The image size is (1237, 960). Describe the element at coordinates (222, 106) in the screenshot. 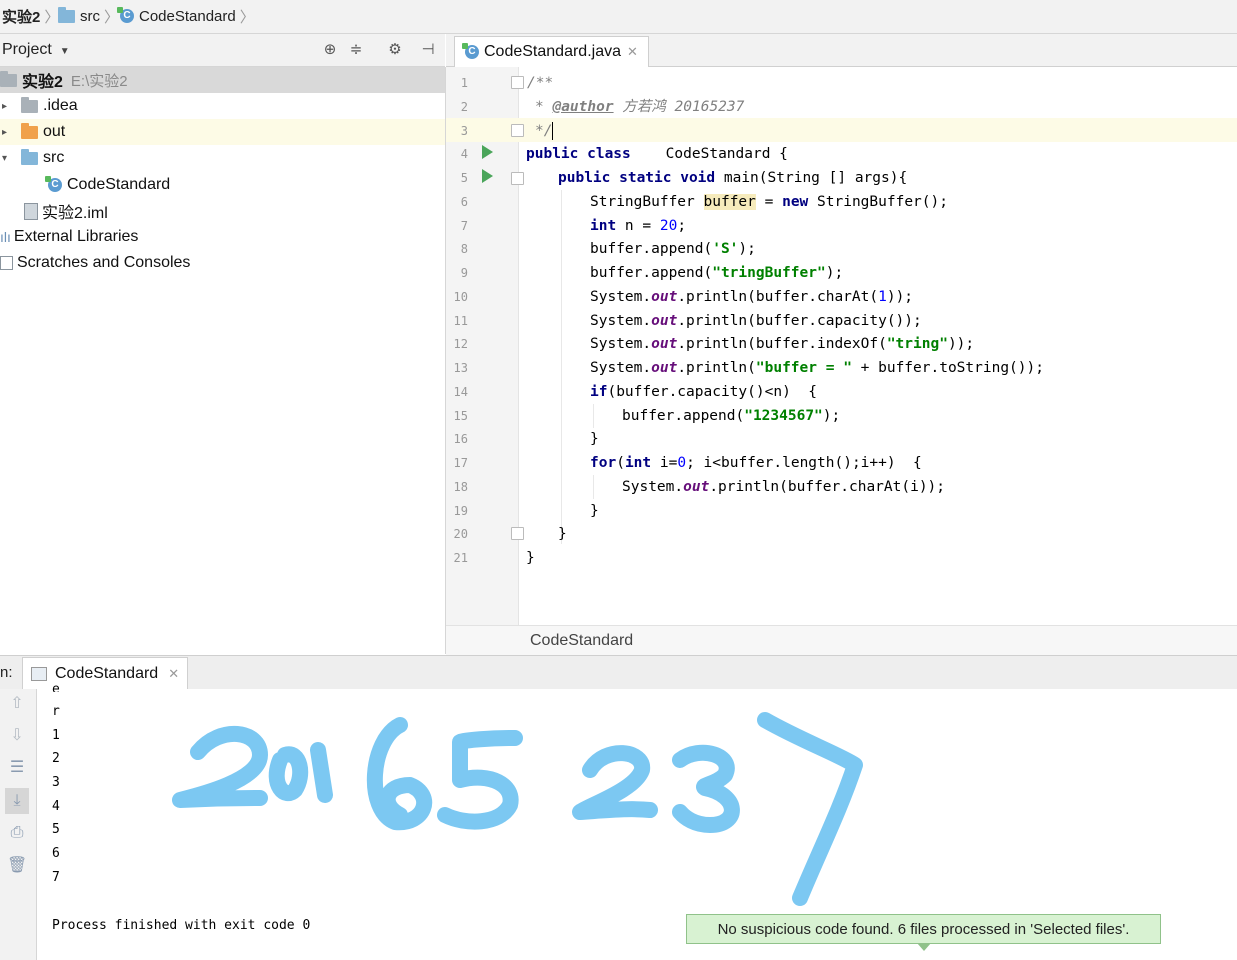

I see `tree-item-idea: ▸ .idea` at that location.